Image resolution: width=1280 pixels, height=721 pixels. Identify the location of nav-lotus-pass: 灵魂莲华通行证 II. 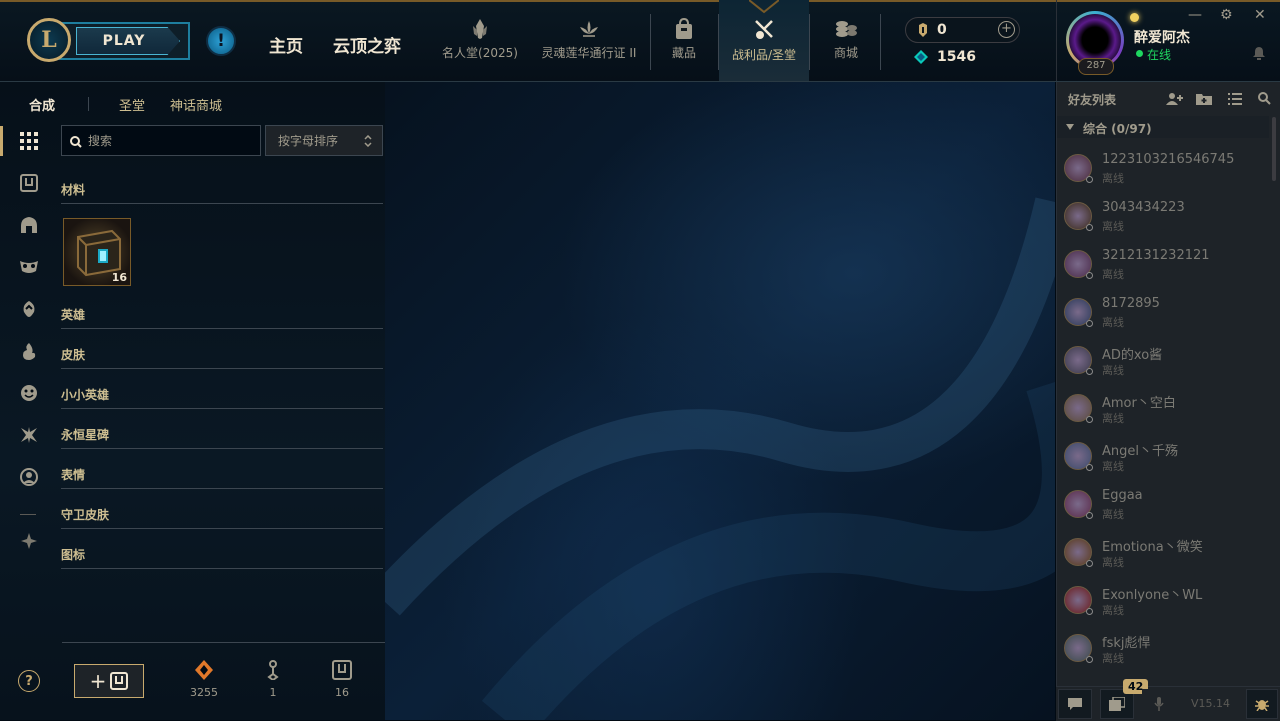
(589, 40).